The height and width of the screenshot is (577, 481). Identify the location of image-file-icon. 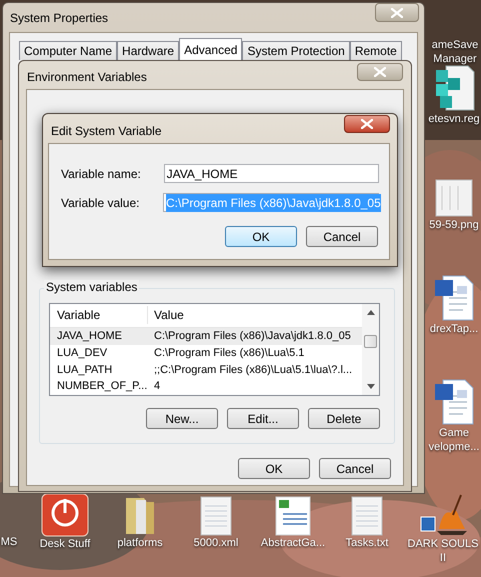
(454, 198).